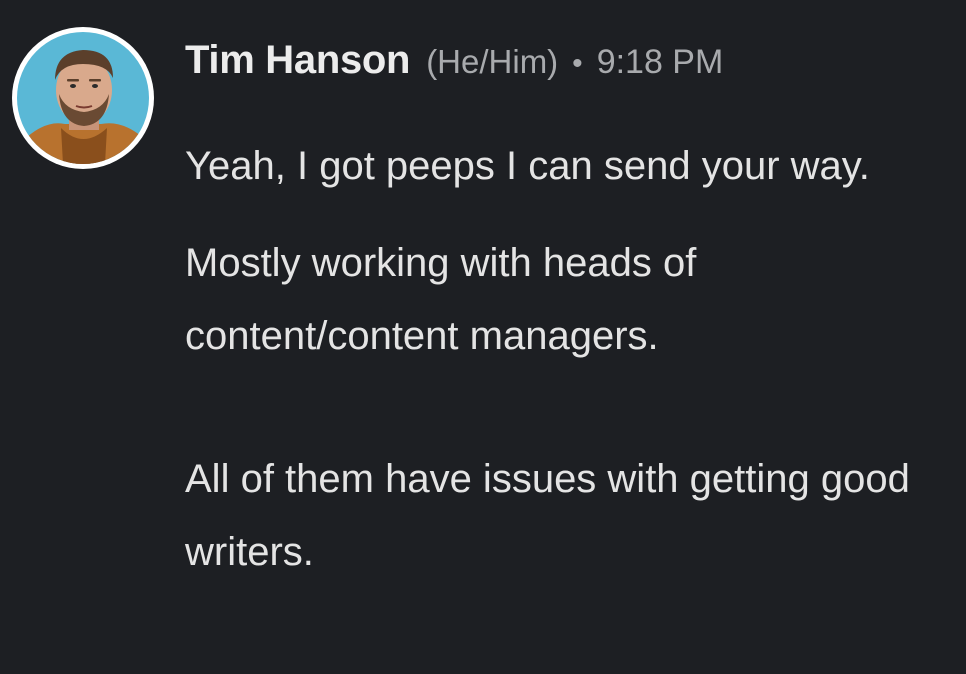 This screenshot has width=966, height=674. I want to click on user-photo-avatar-icon, so click(83, 98).